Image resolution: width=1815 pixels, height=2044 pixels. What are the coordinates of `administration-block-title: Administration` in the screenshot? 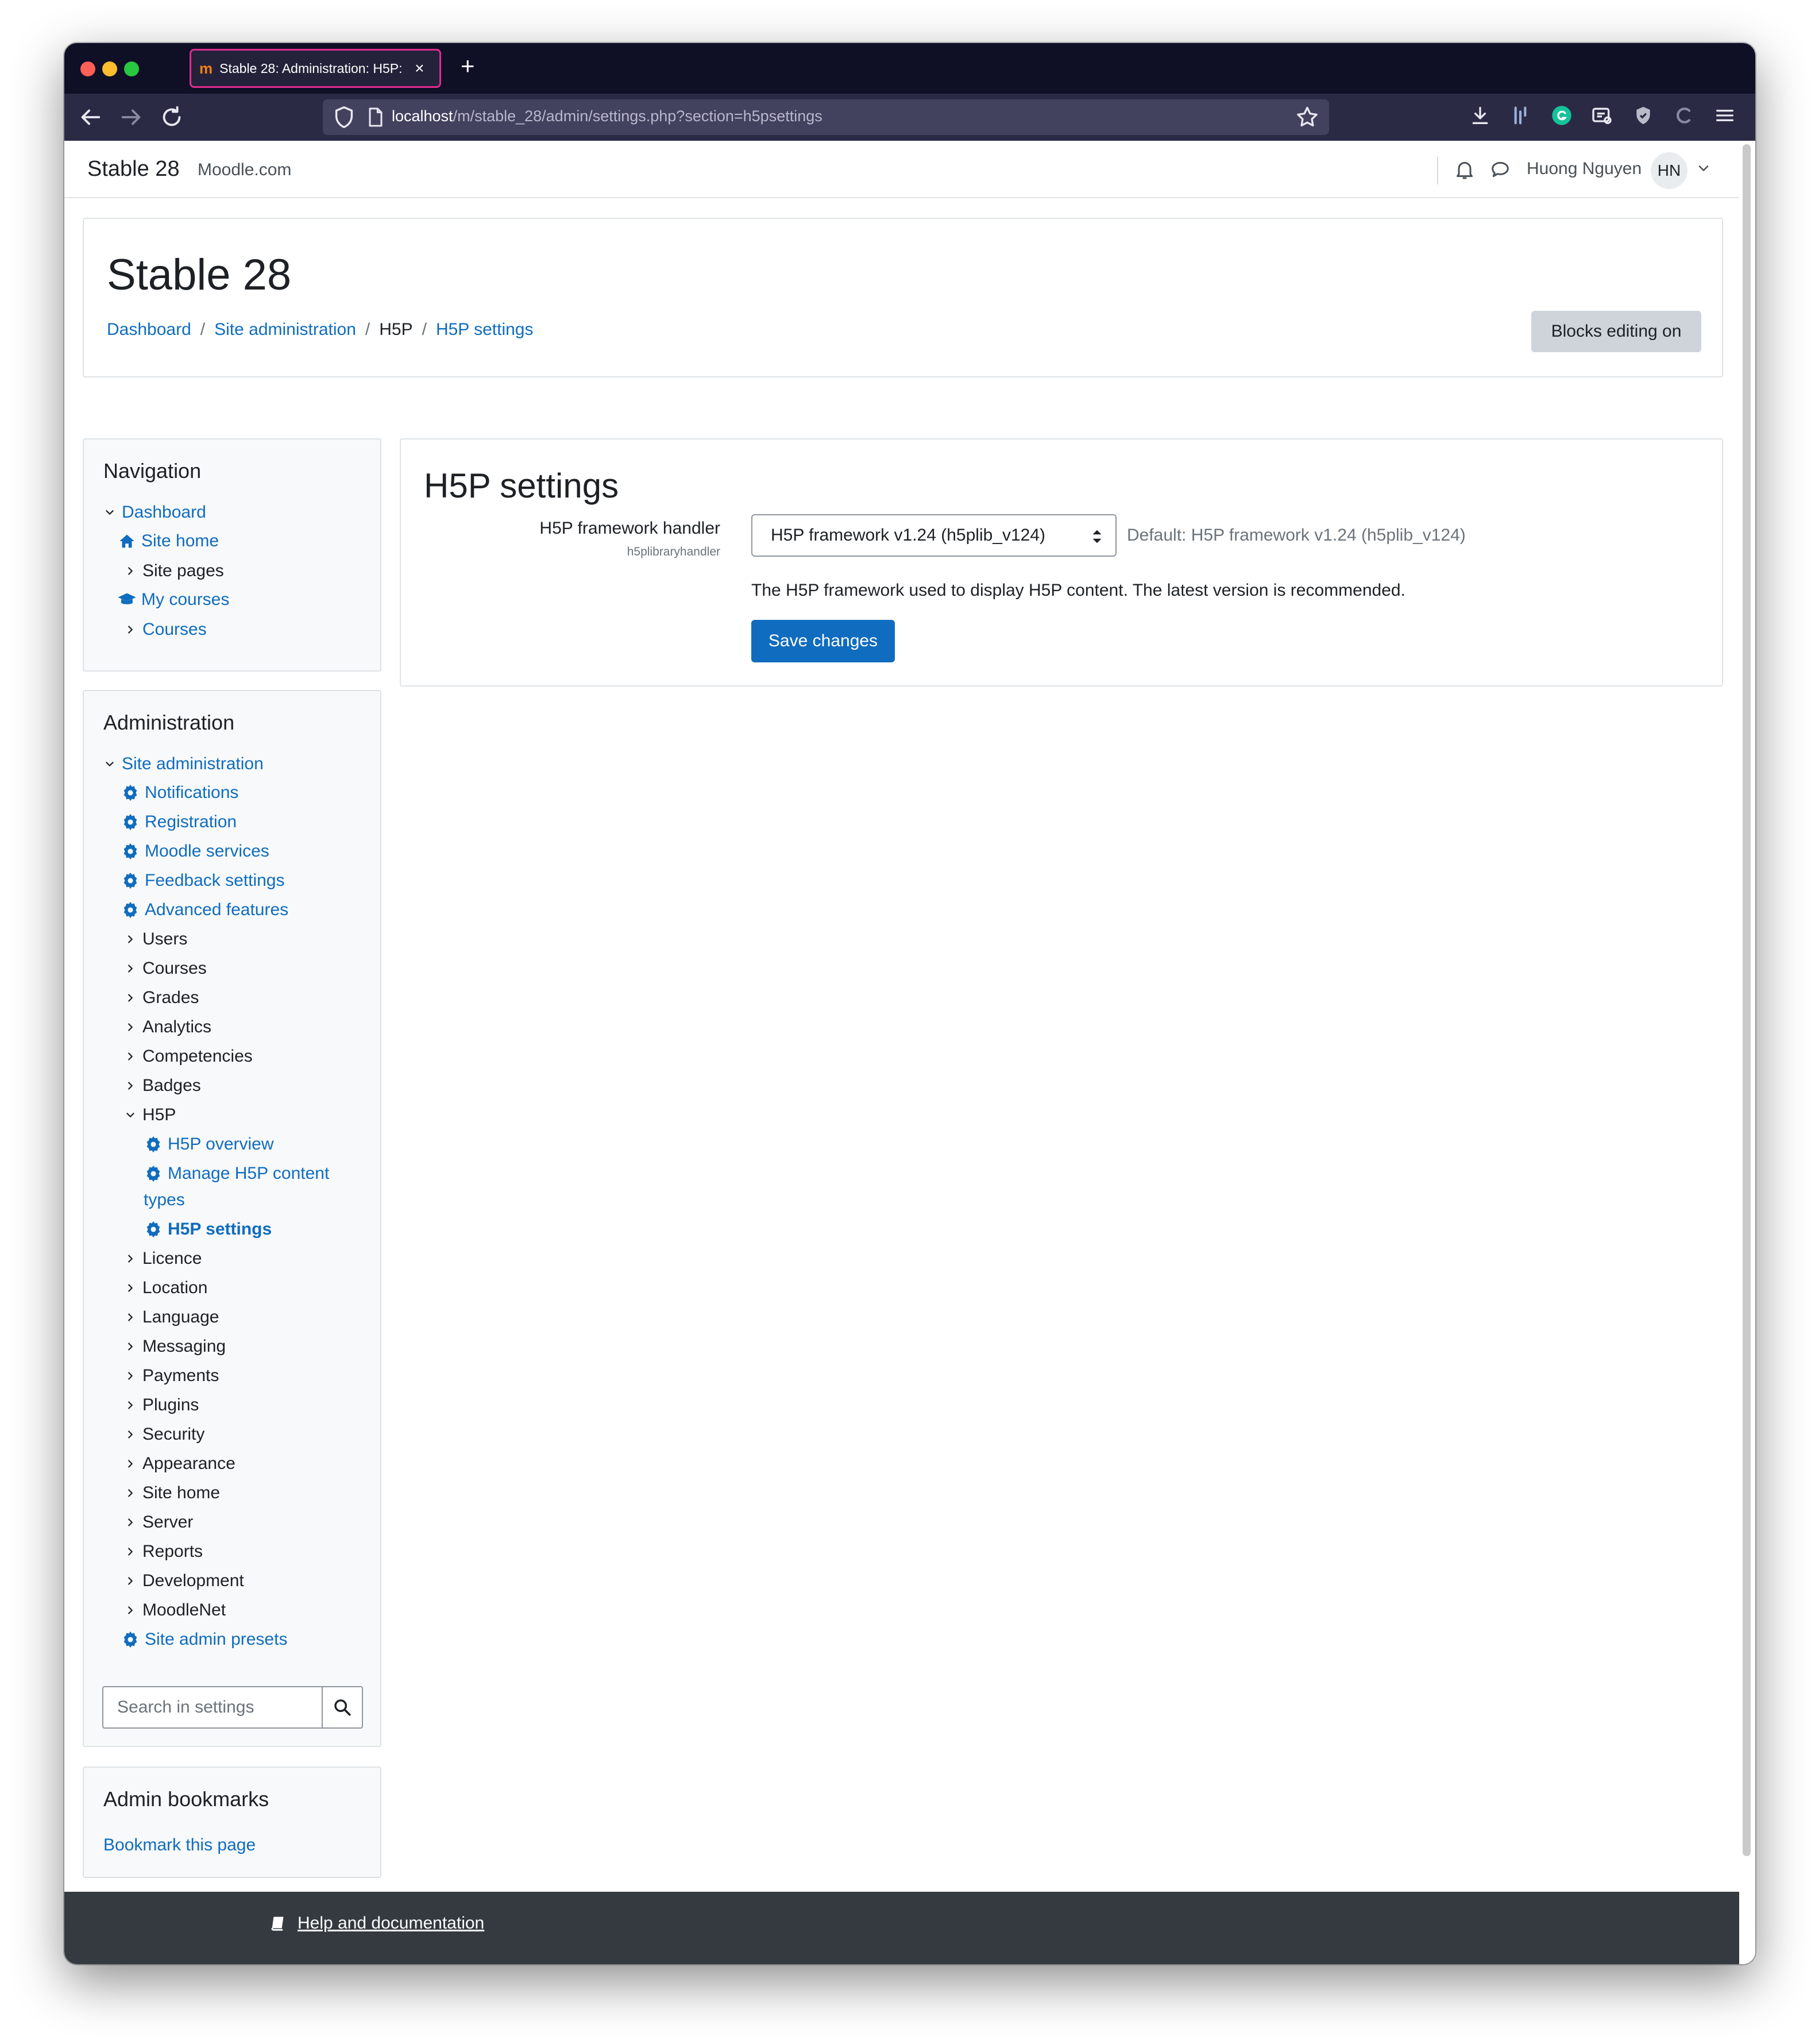 It's located at (169, 722).